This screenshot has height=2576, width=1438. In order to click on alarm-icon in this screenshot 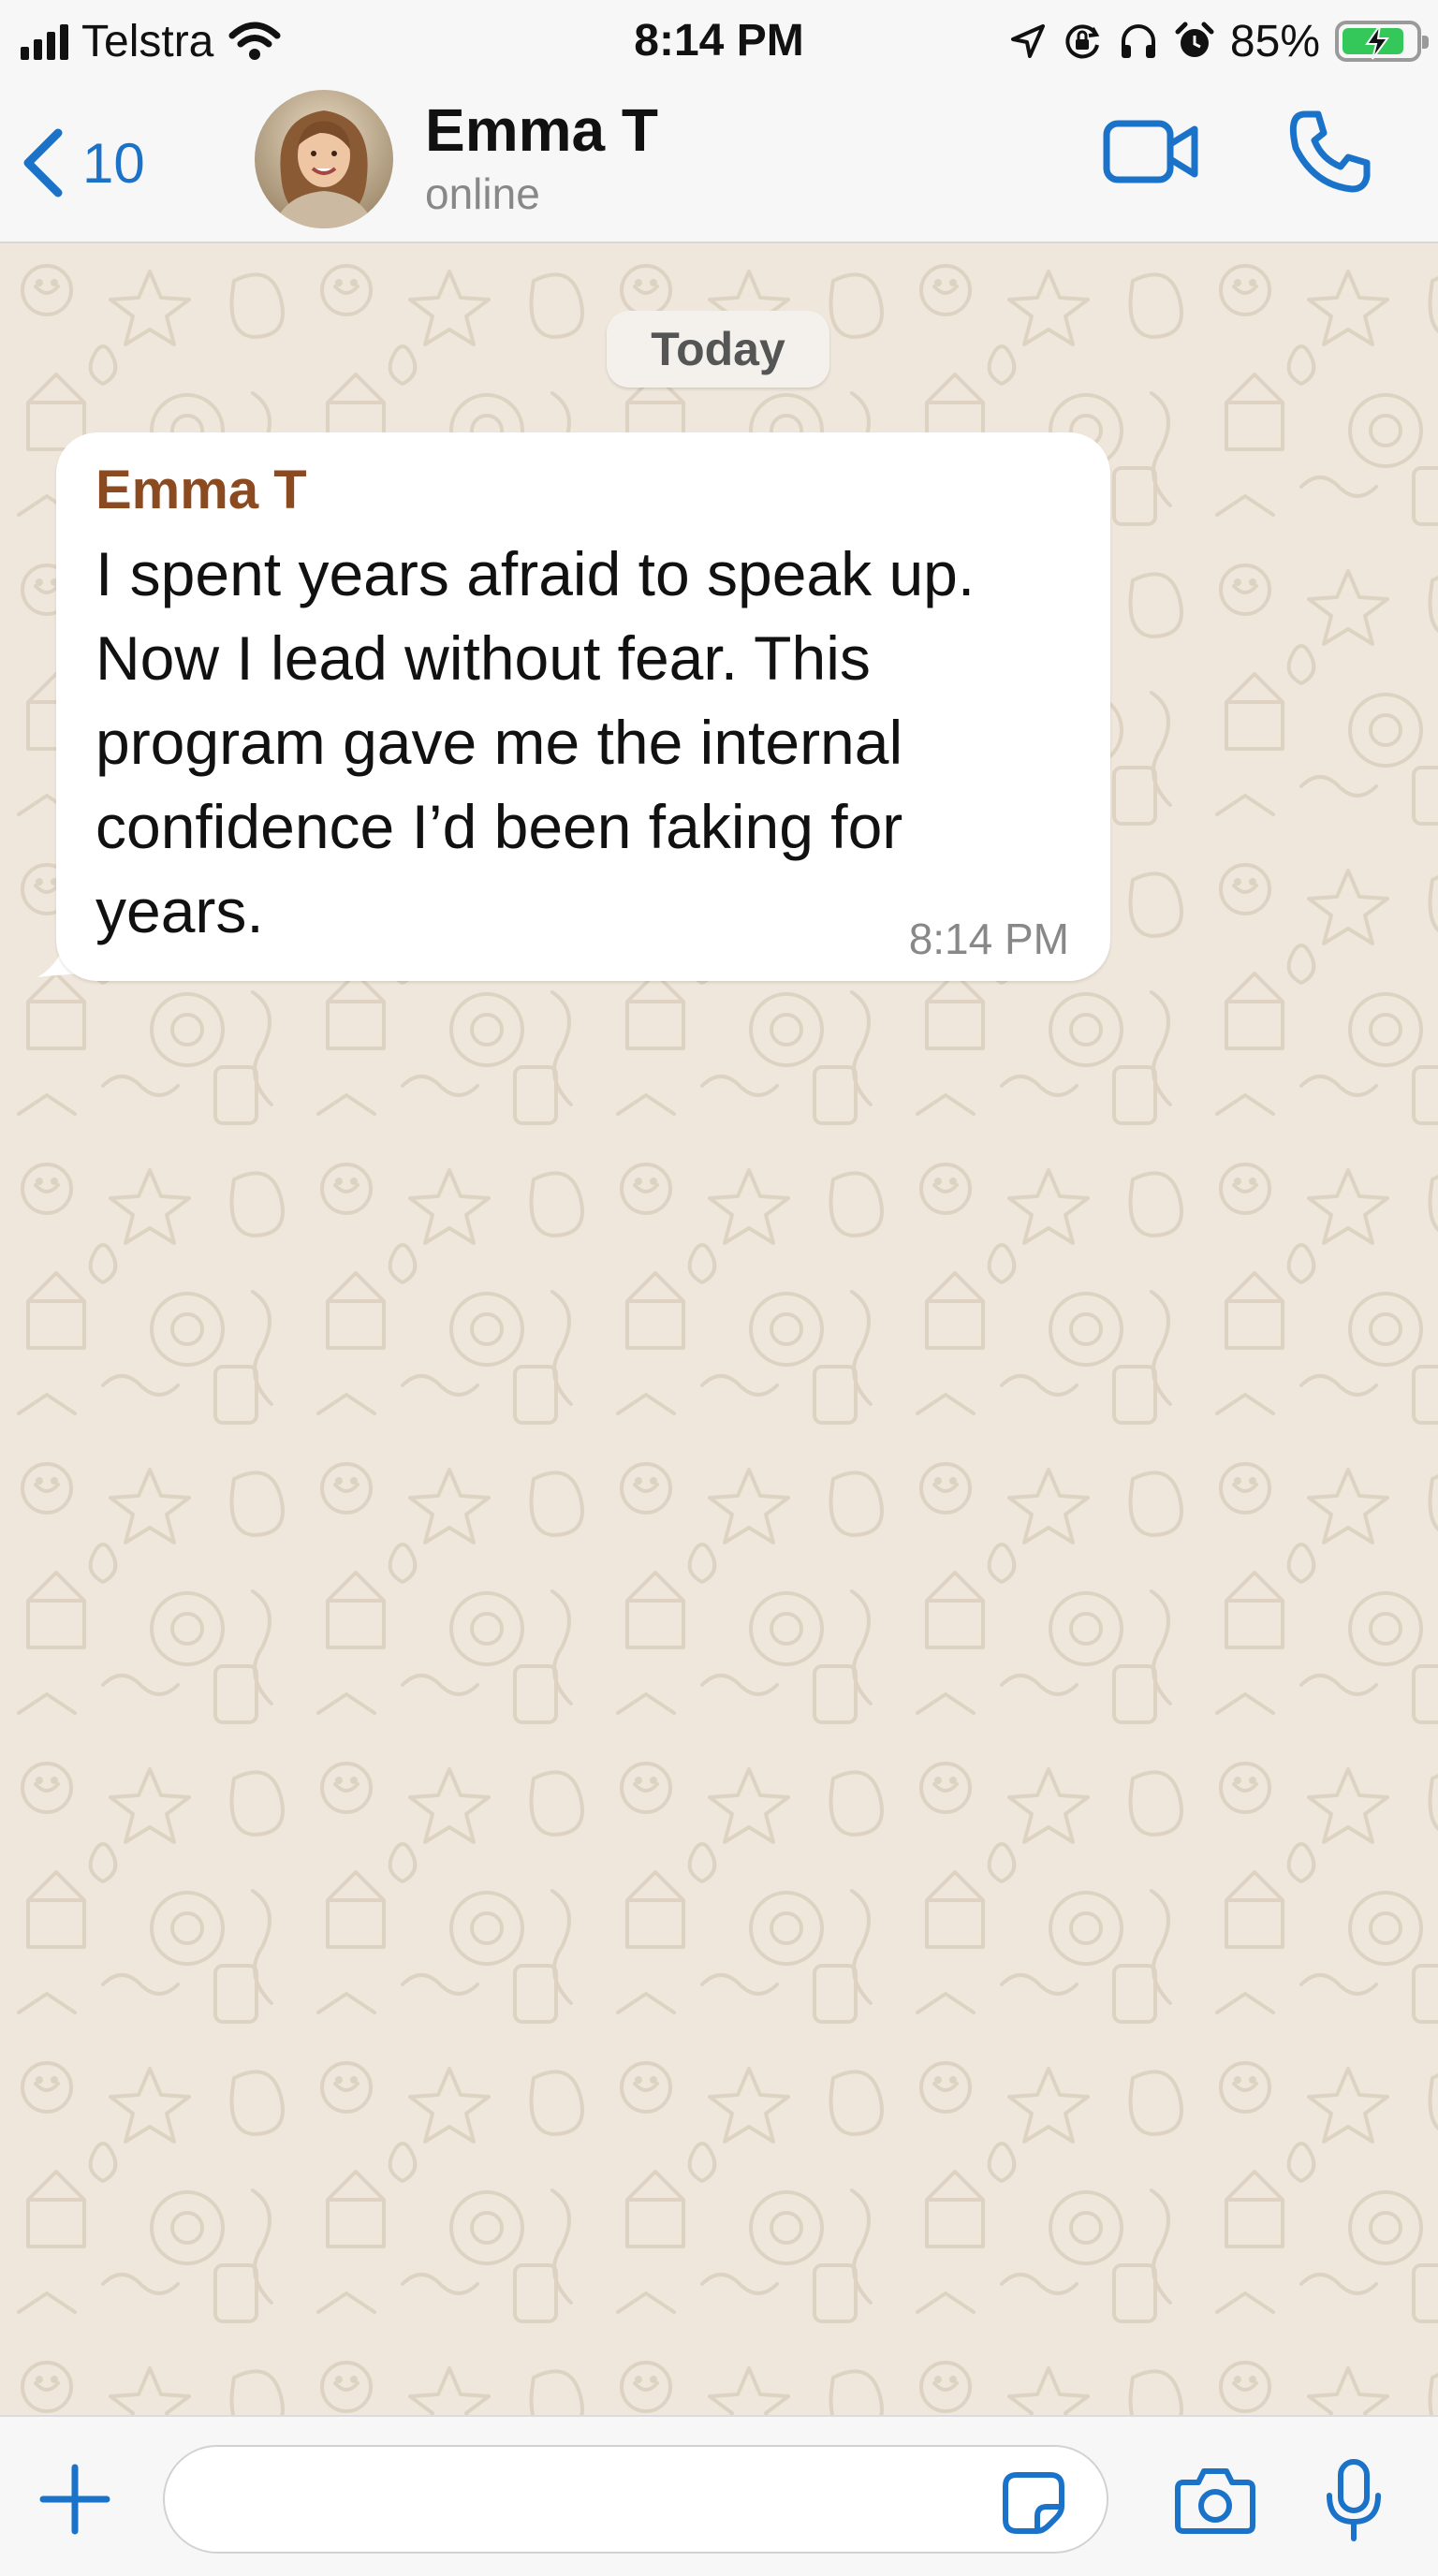, I will do `click(1194, 40)`.